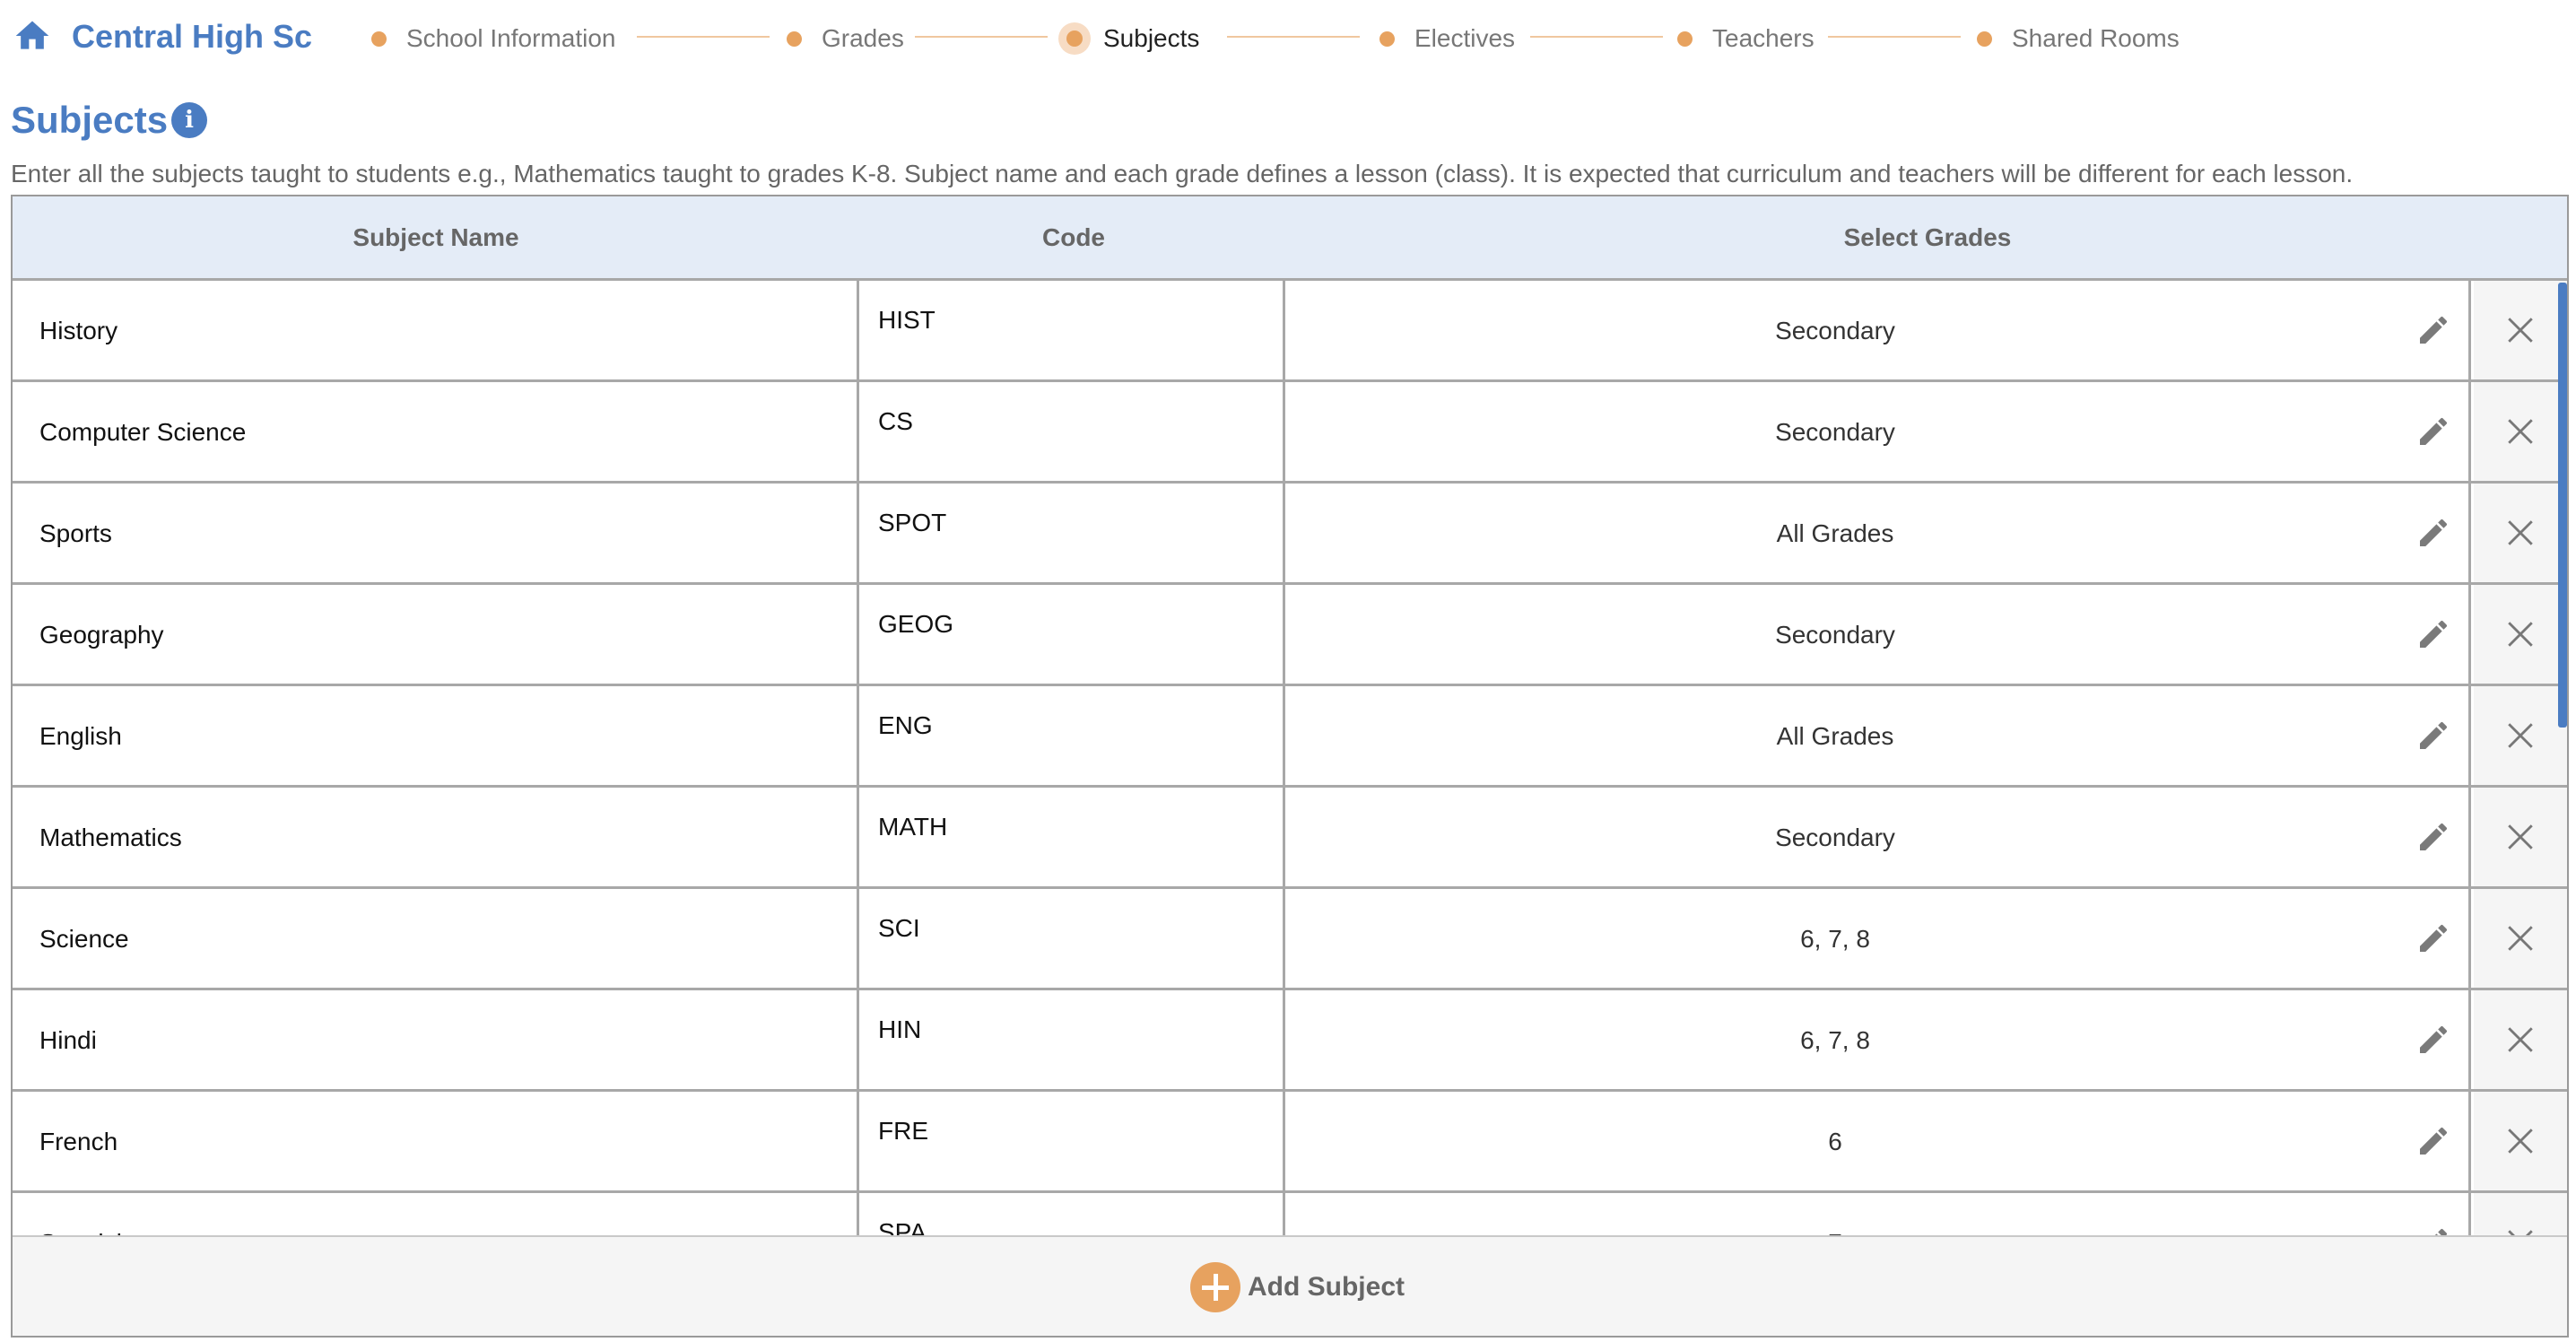 The width and height of the screenshot is (2576, 1342). Describe the element at coordinates (436, 431) in the screenshot. I see `subject-name-cell: Computer Science` at that location.